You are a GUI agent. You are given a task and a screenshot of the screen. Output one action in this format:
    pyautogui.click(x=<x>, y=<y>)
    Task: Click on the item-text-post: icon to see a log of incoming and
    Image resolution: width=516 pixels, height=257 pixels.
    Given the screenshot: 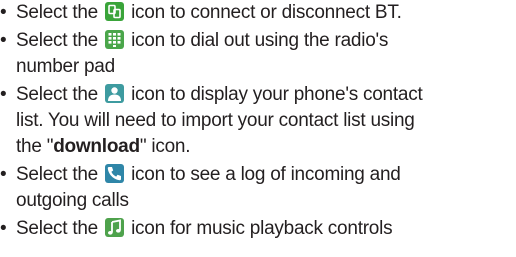 What is the action you would take?
    pyautogui.click(x=266, y=174)
    